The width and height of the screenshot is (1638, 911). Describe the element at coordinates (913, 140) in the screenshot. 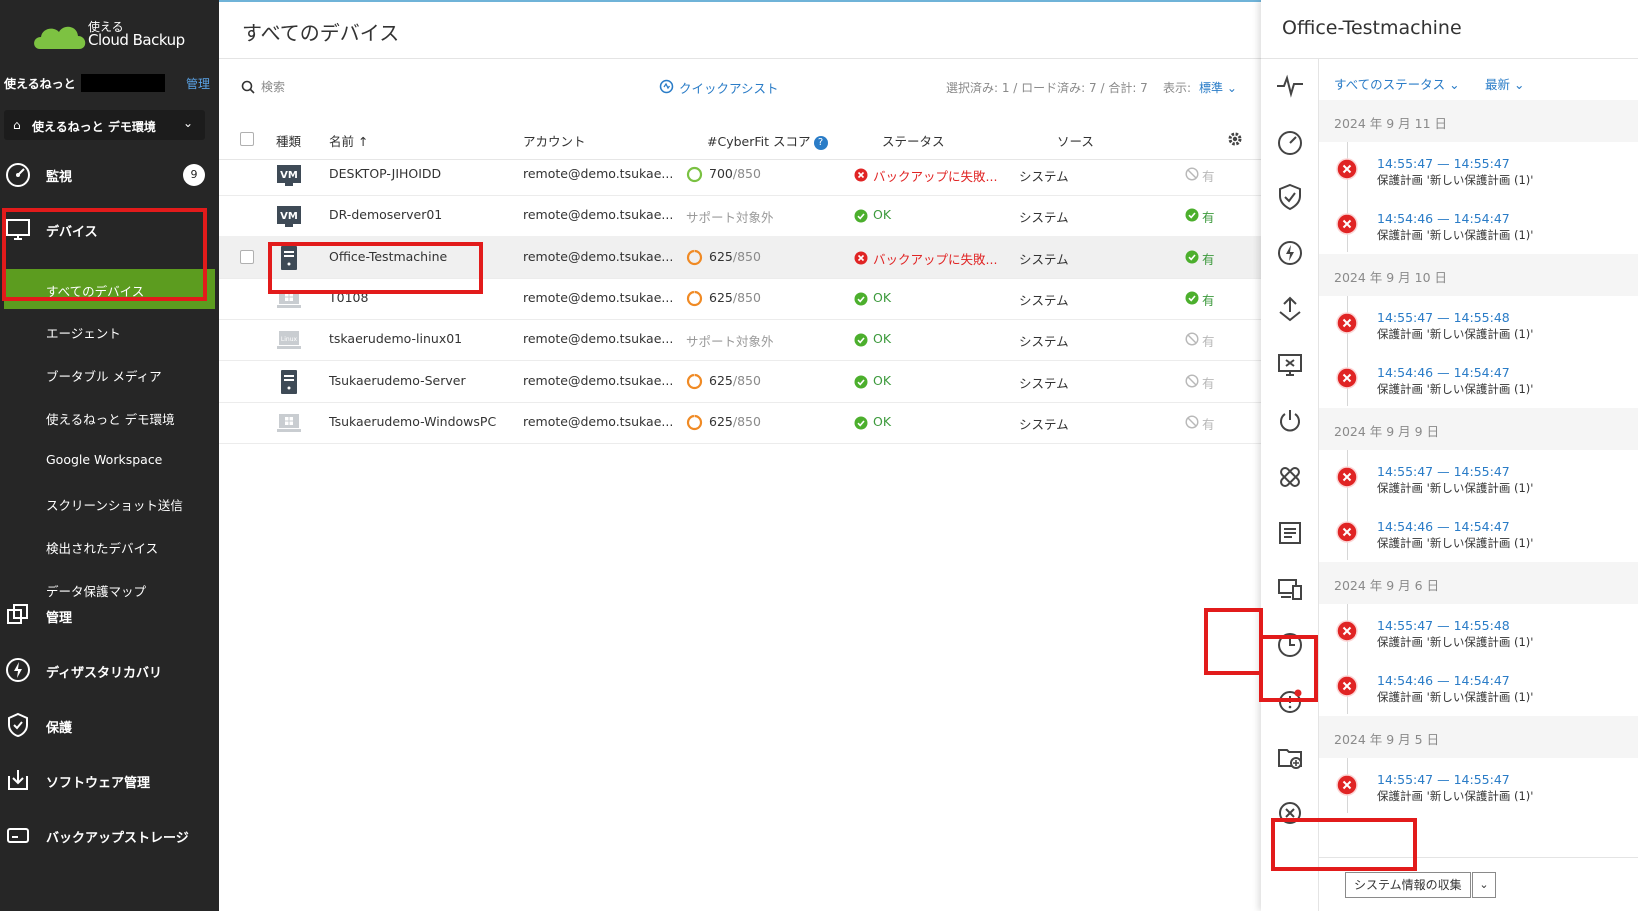

I see `col-status: ステータス` at that location.